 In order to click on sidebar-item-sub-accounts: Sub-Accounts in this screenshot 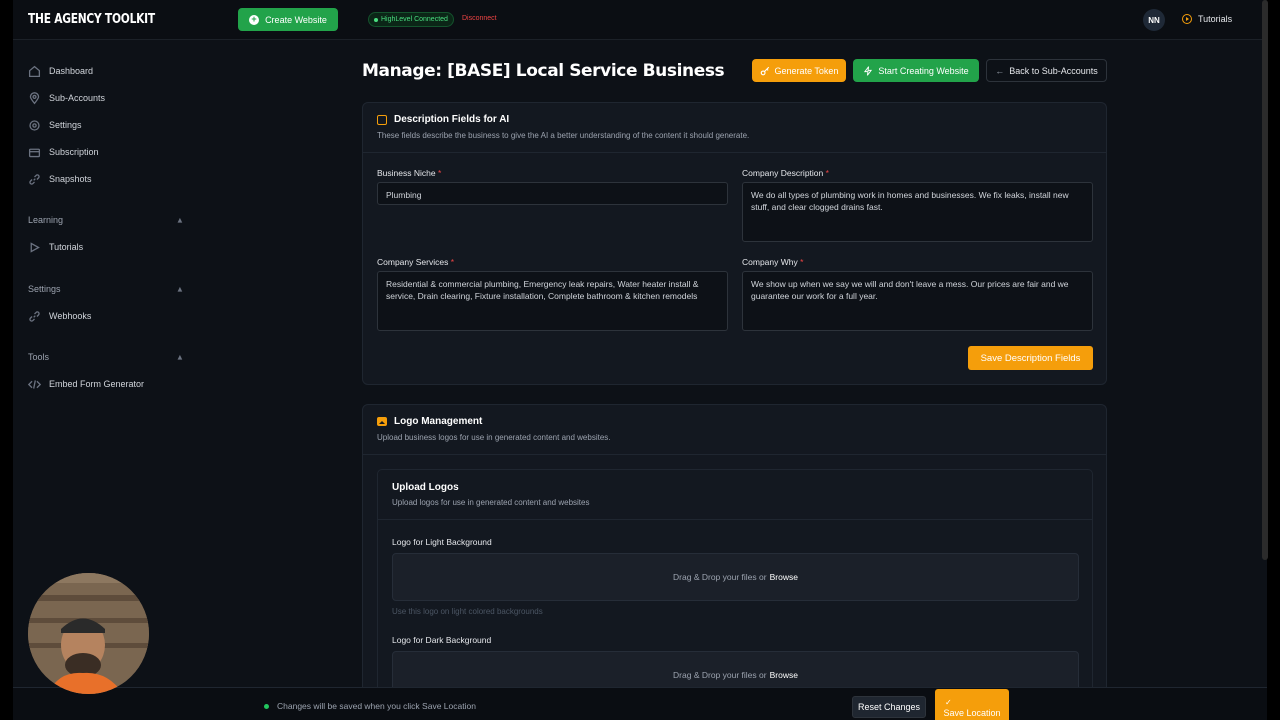, I will do `click(66, 98)`.